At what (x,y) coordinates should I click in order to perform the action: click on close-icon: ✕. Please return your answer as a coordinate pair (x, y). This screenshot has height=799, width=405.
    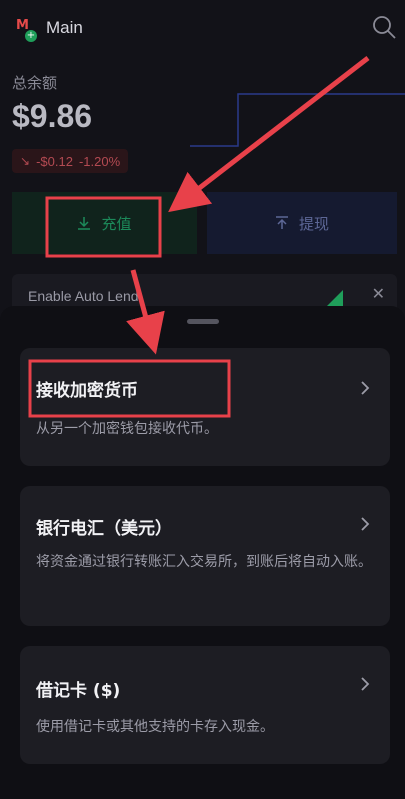
    Looking at the image, I should click on (378, 293).